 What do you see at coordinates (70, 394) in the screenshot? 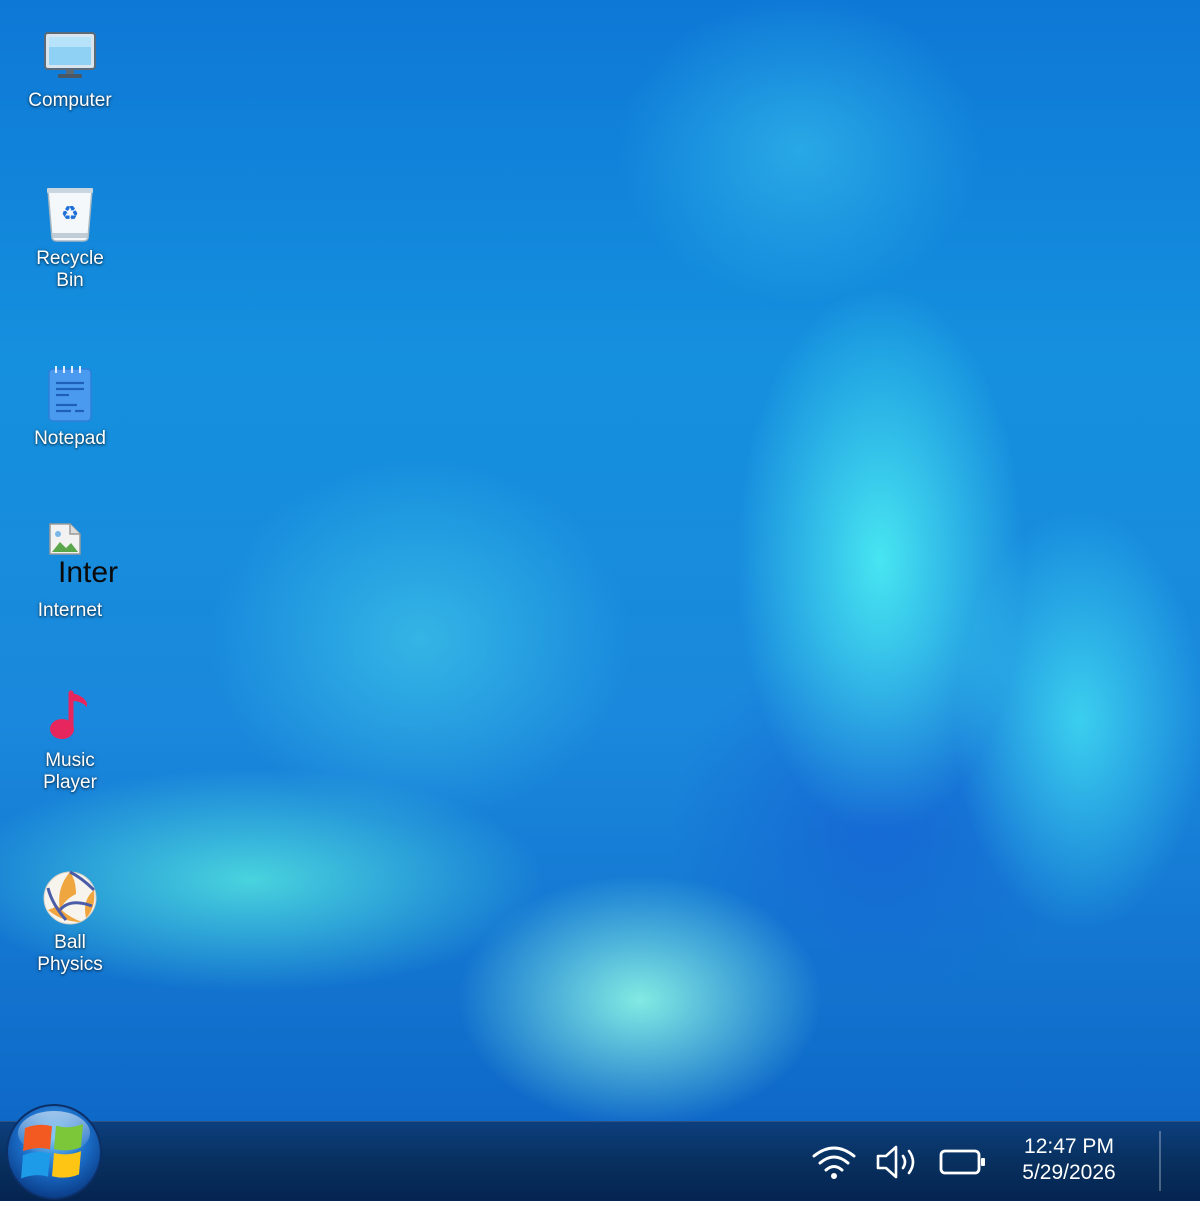
I see `notepad-icon` at bounding box center [70, 394].